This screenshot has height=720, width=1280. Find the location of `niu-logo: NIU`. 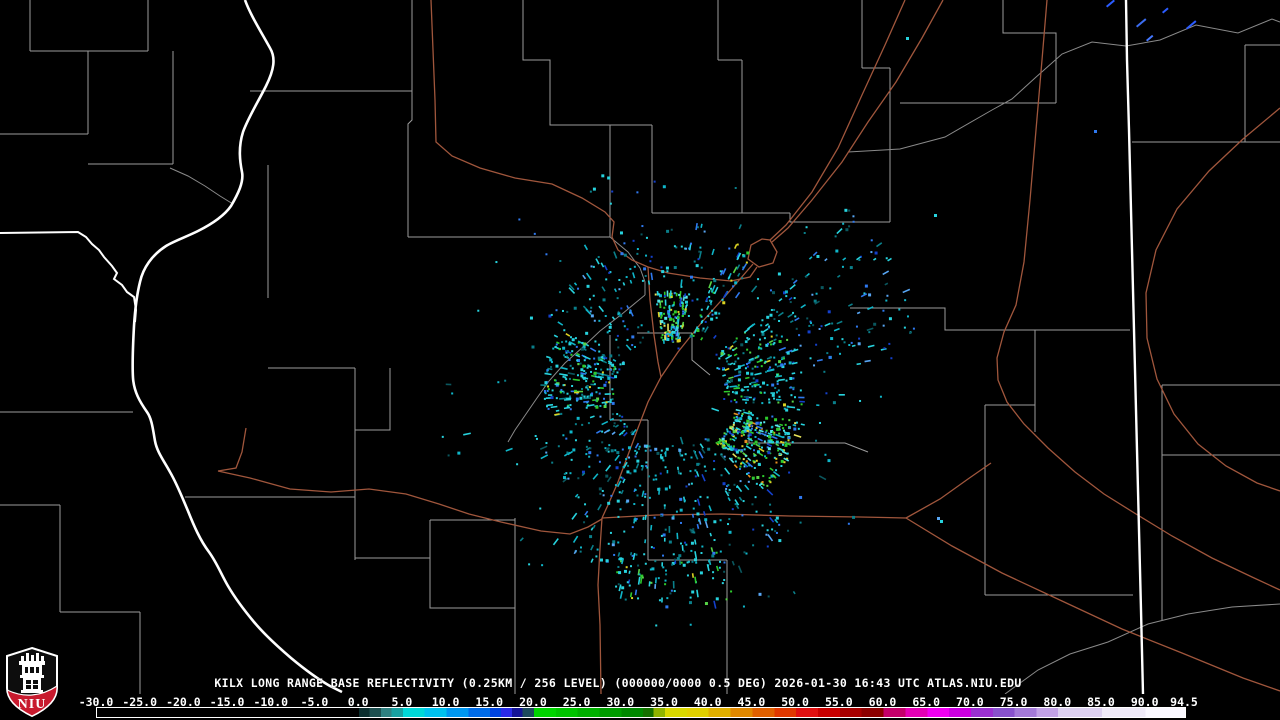

niu-logo: NIU is located at coordinates (32, 682).